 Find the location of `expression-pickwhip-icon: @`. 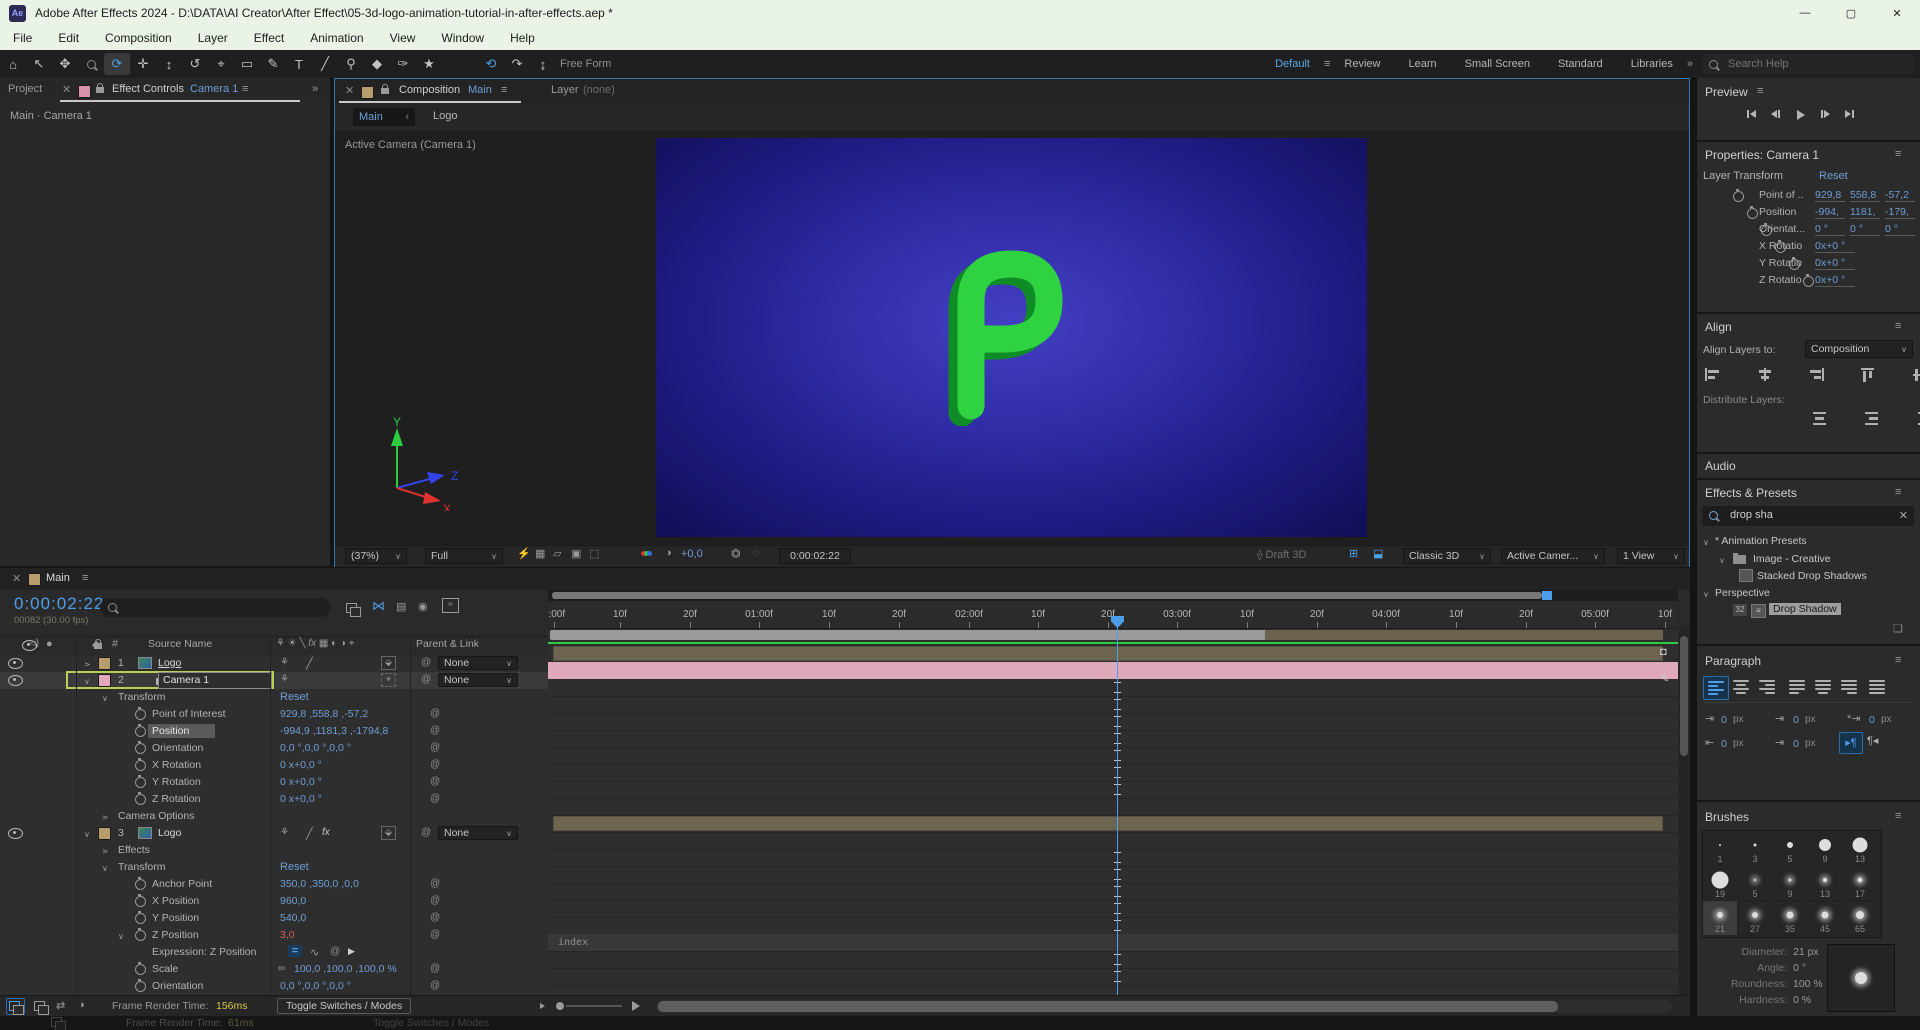

expression-pickwhip-icon: @ is located at coordinates (335, 951).